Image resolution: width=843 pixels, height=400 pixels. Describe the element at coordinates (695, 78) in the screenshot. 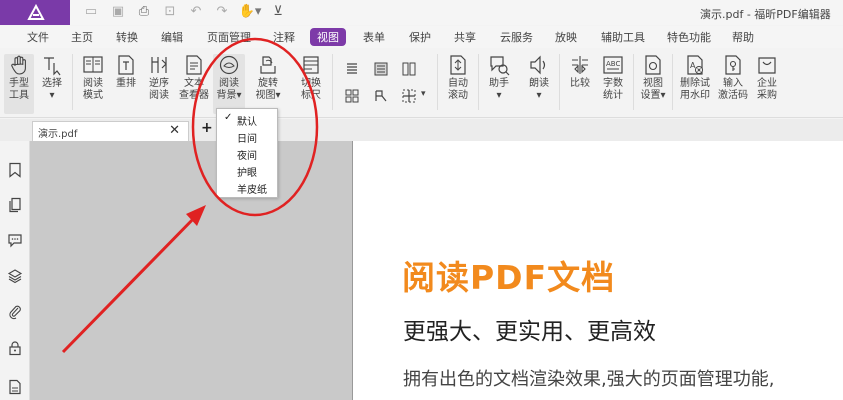

I see `remove-watermark-button: A 删除试 用水印` at that location.